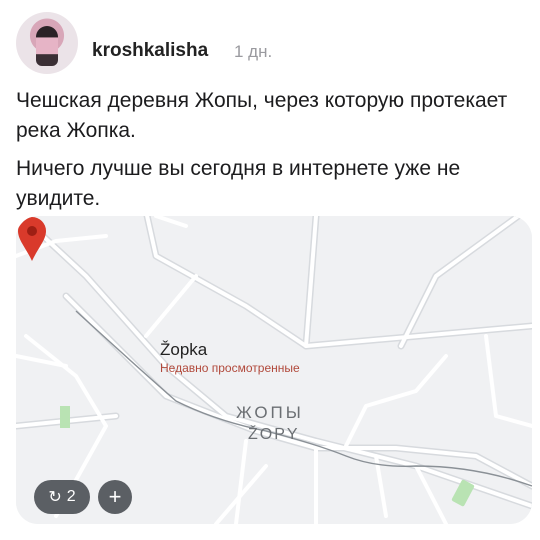 This screenshot has height=540, width=540. What do you see at coordinates (55, 497) in the screenshot?
I see `repost-icon: ↻` at bounding box center [55, 497].